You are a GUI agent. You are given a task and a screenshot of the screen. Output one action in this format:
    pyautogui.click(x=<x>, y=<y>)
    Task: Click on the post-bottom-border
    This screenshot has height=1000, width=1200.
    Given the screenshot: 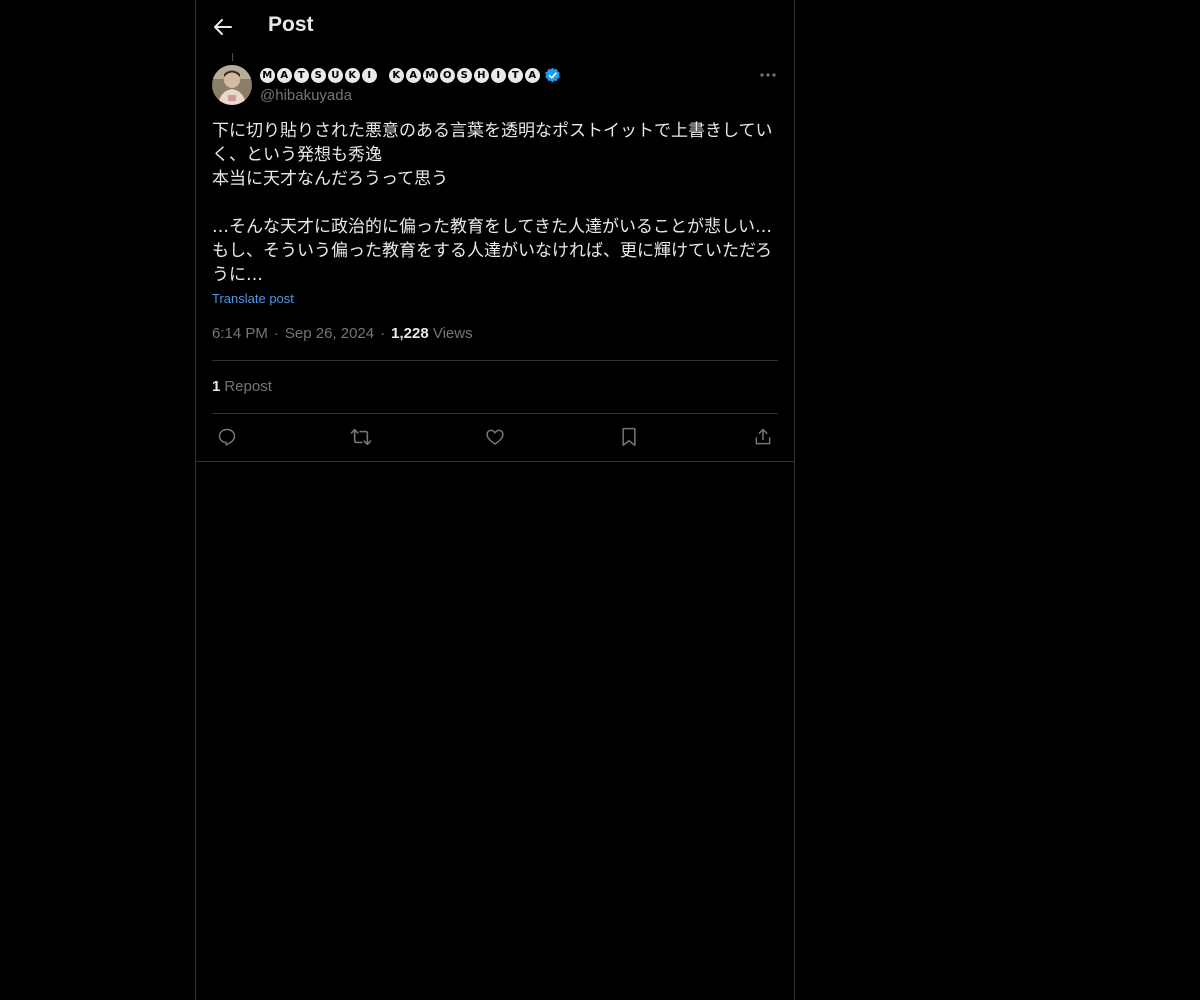 What is the action you would take?
    pyautogui.click(x=495, y=461)
    